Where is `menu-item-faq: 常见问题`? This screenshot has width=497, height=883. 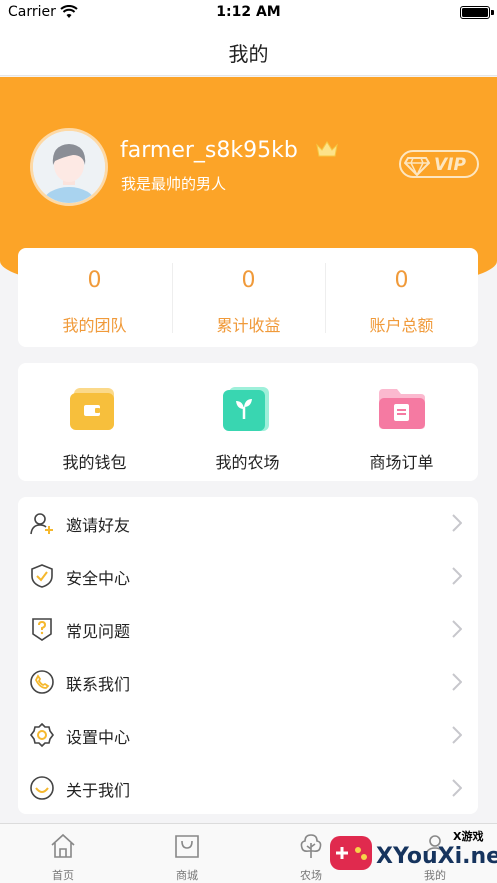 menu-item-faq: 常见问题 is located at coordinates (248, 629).